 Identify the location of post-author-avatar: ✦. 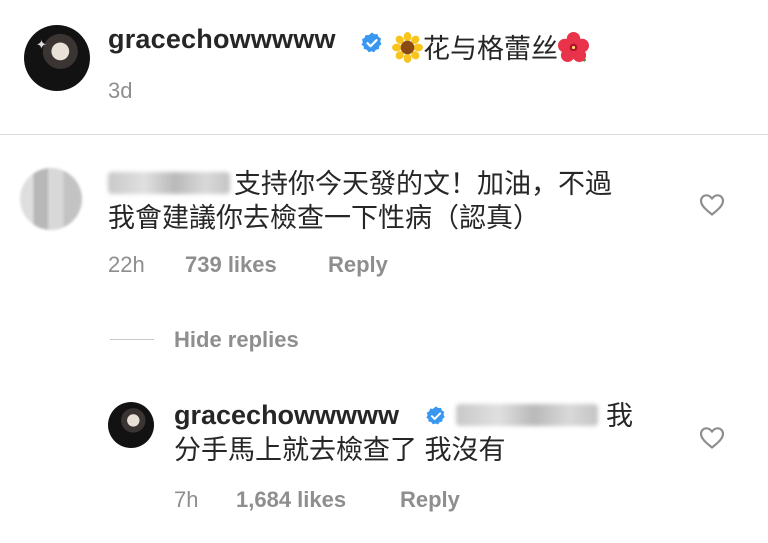
(57, 58).